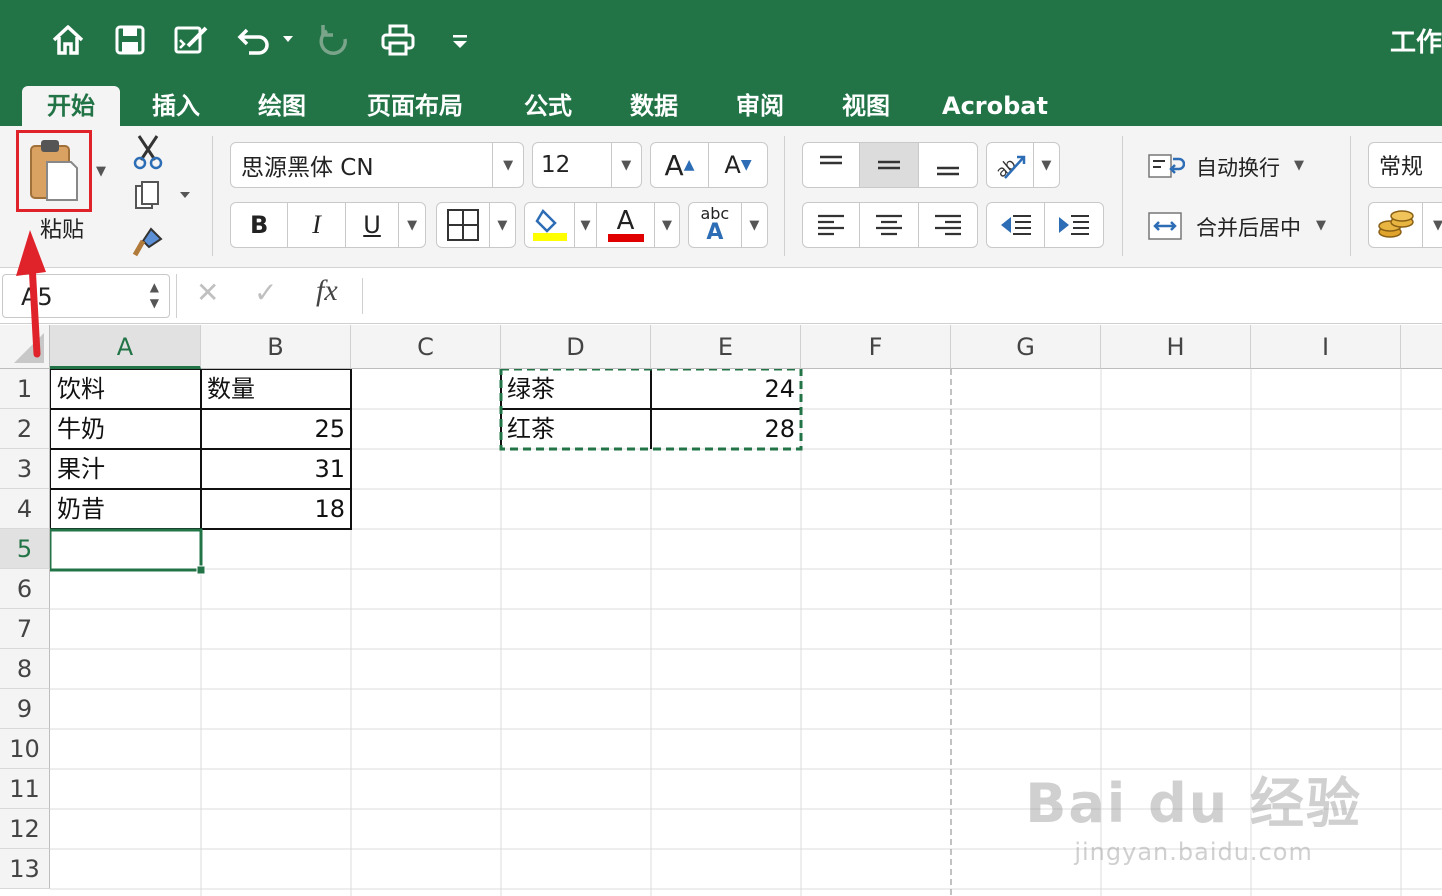 The image size is (1442, 896). Describe the element at coordinates (576, 429) in the screenshot. I see `cell-d2: 红茶` at that location.